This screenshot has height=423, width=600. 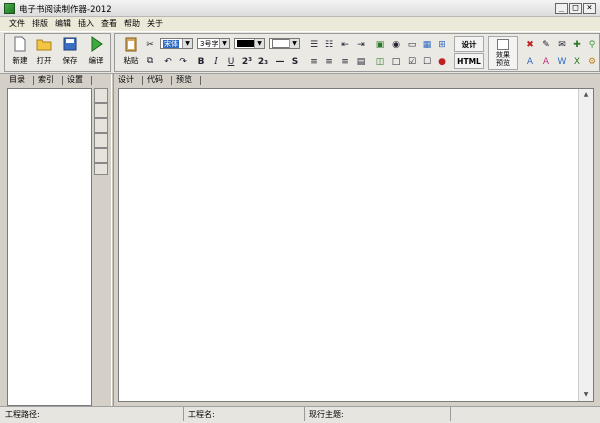 What do you see at coordinates (396, 45) in the screenshot?
I see `insert-media-icon: ◉` at bounding box center [396, 45].